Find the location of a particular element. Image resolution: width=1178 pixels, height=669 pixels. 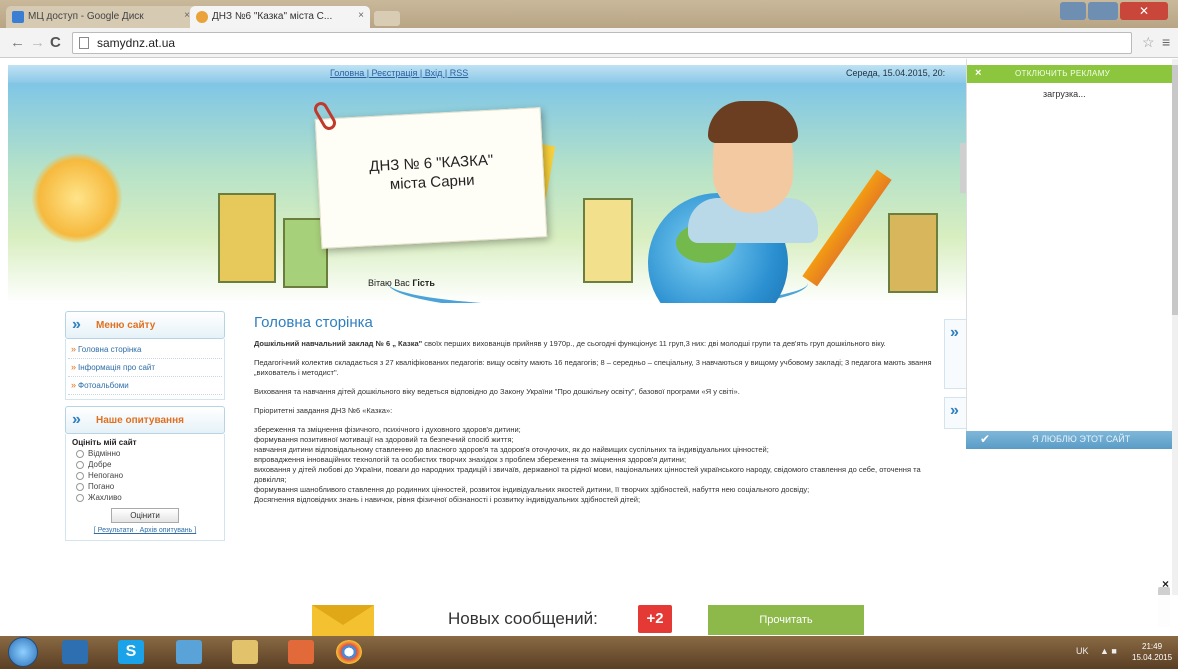

title-card: ДНЗ № 6 "КАЗКА" міста Сарни is located at coordinates (431, 178).